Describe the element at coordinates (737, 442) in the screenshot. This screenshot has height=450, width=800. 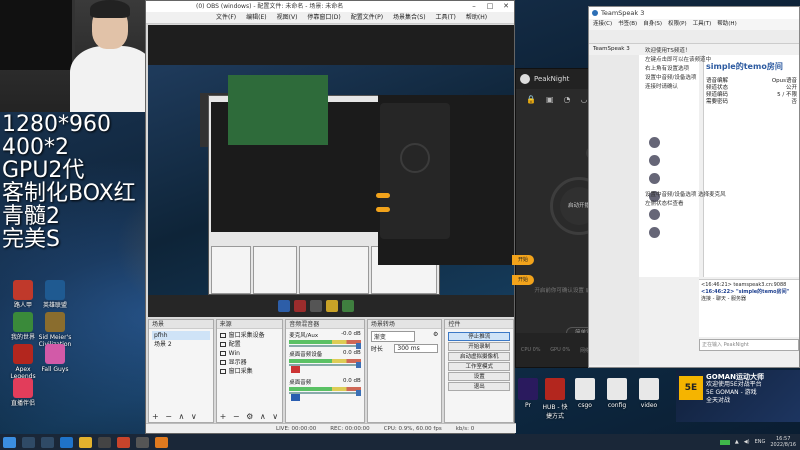
I see `network-icon: ▲` at that location.